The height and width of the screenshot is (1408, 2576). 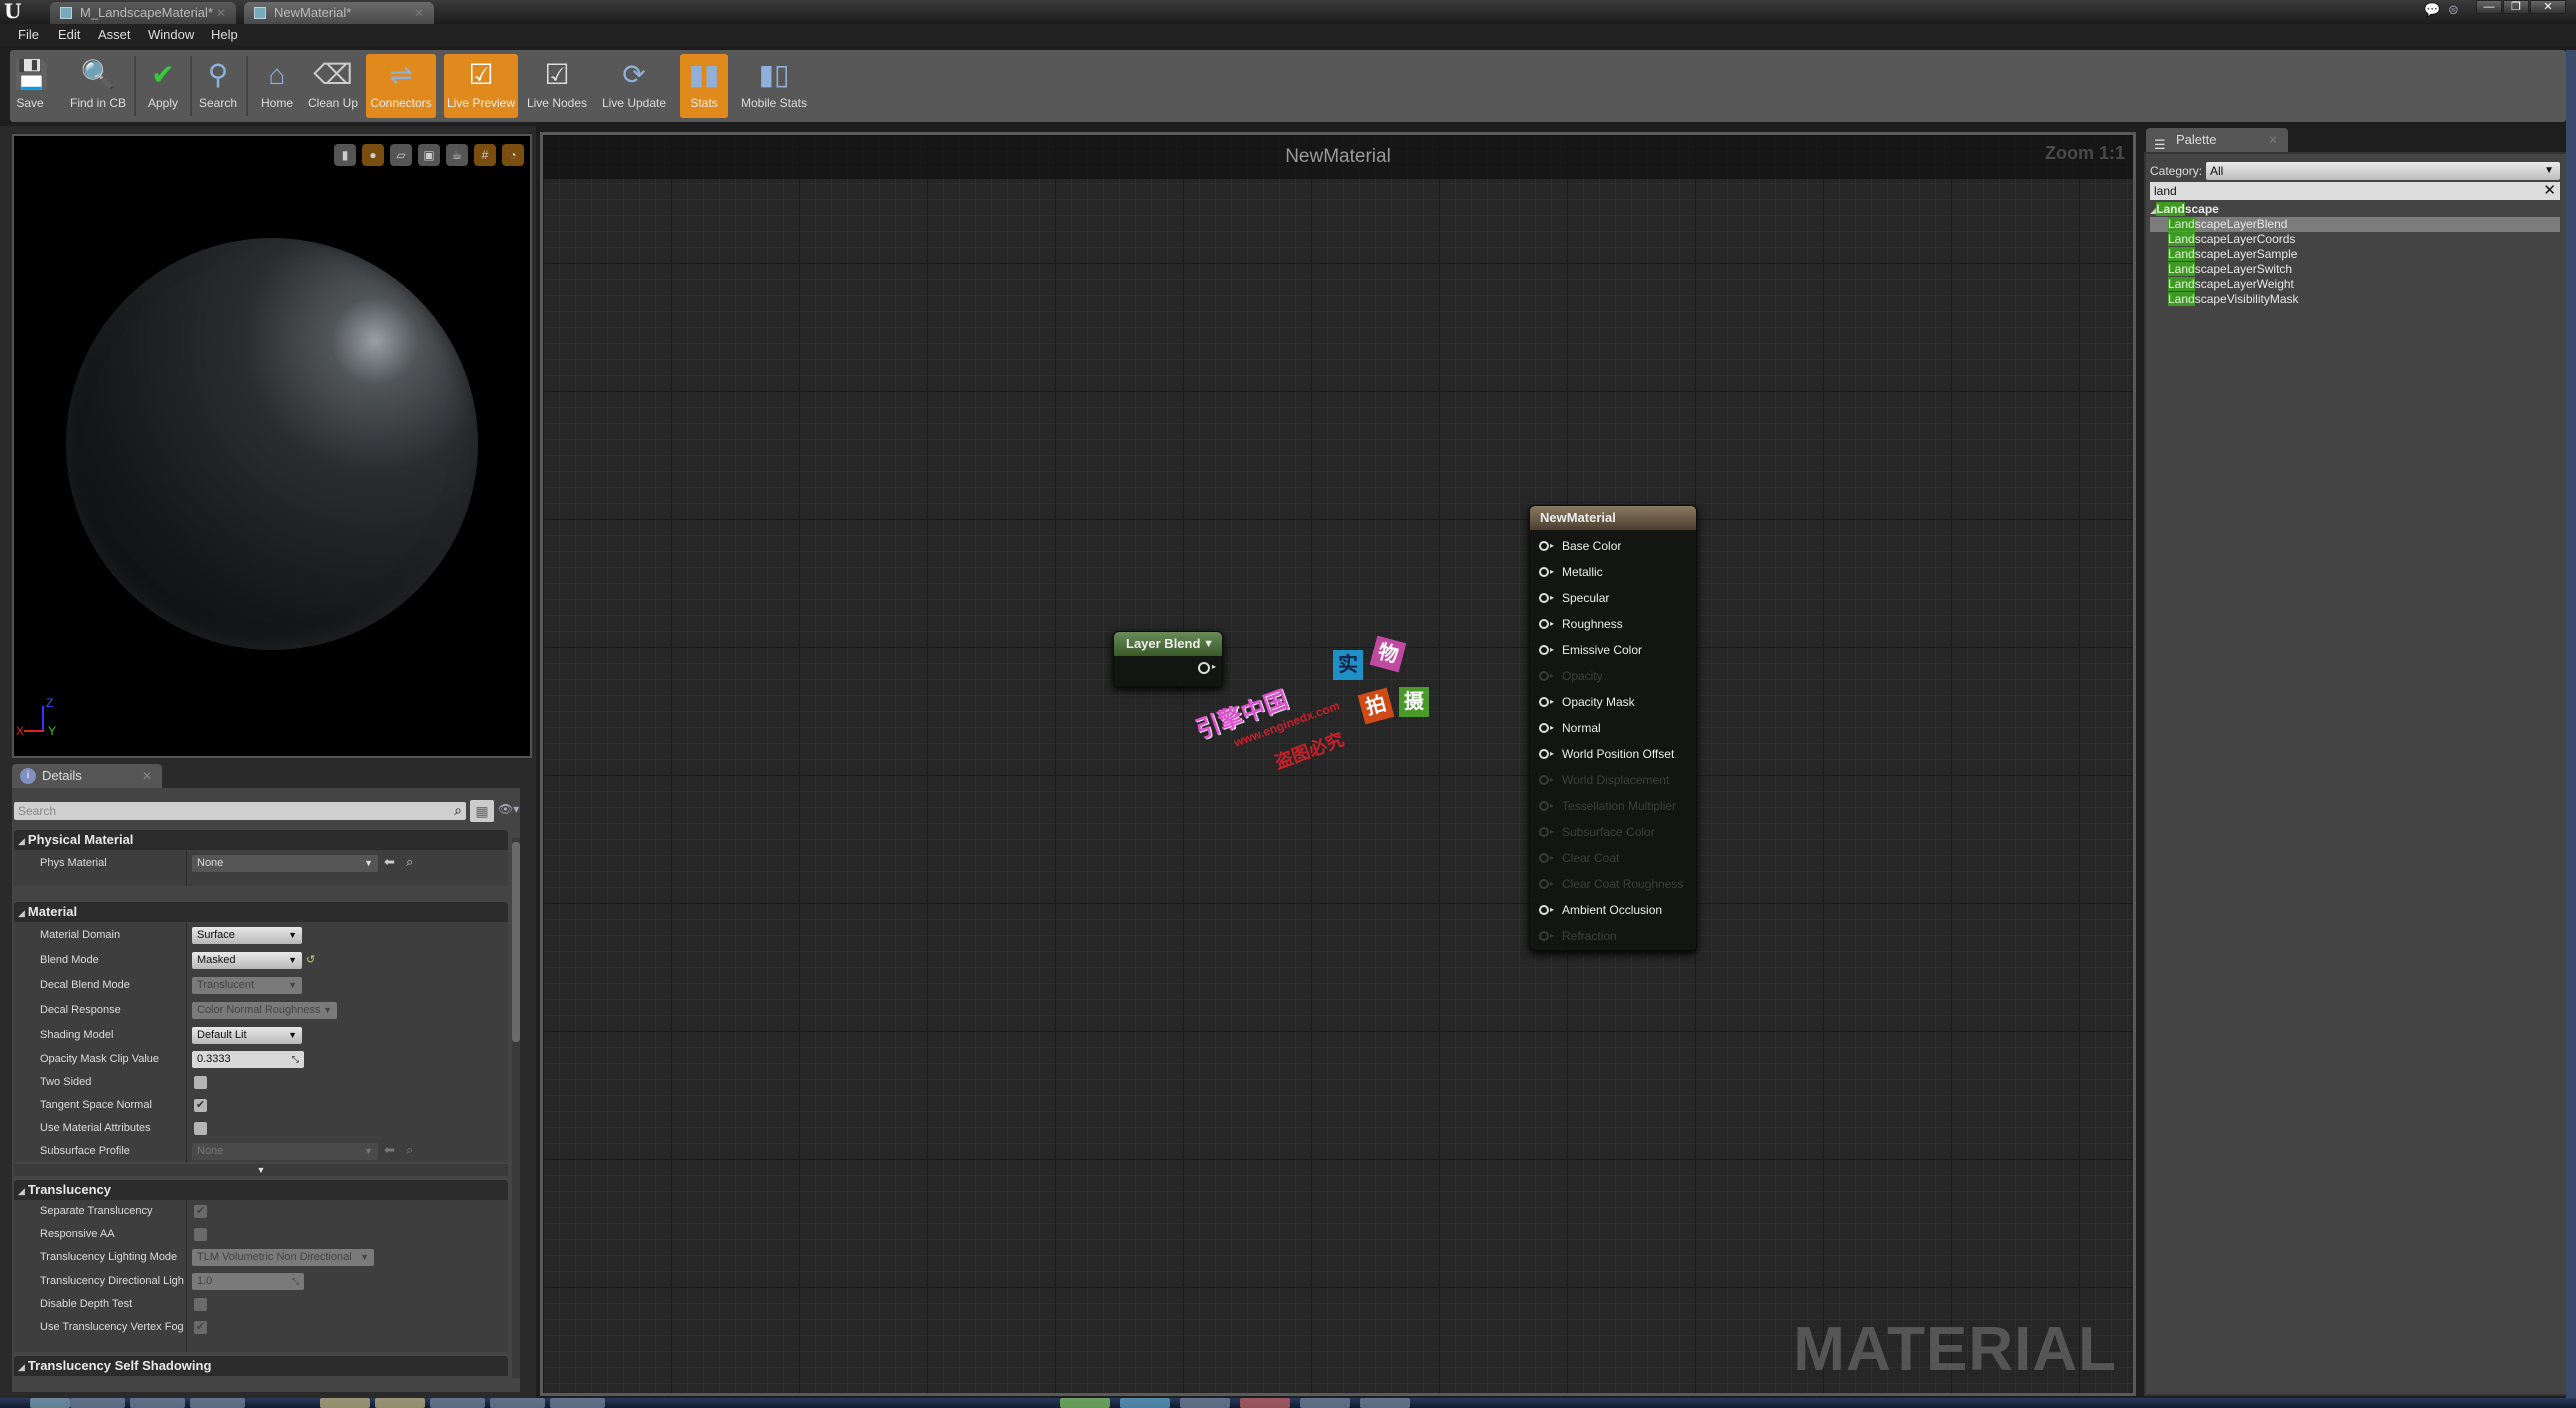 What do you see at coordinates (224, 35) in the screenshot?
I see `menu-help: Help` at bounding box center [224, 35].